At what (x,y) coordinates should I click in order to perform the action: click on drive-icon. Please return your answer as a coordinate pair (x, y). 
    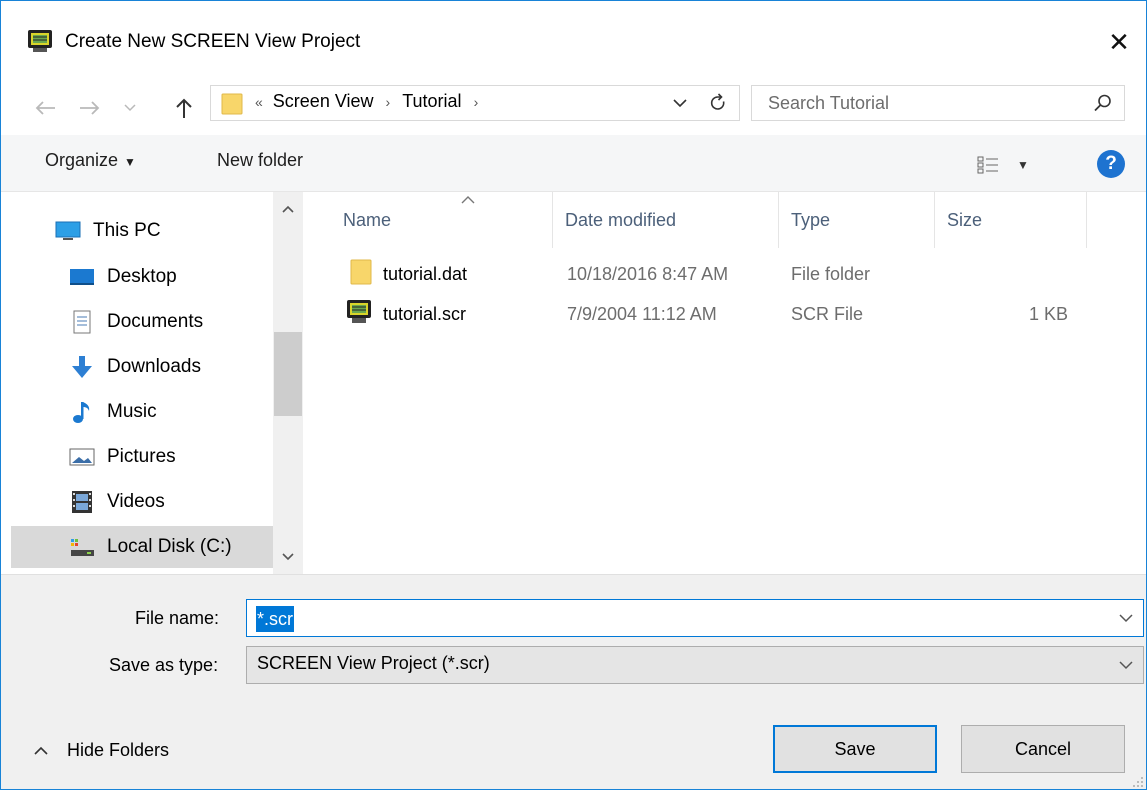
    Looking at the image, I should click on (82, 547).